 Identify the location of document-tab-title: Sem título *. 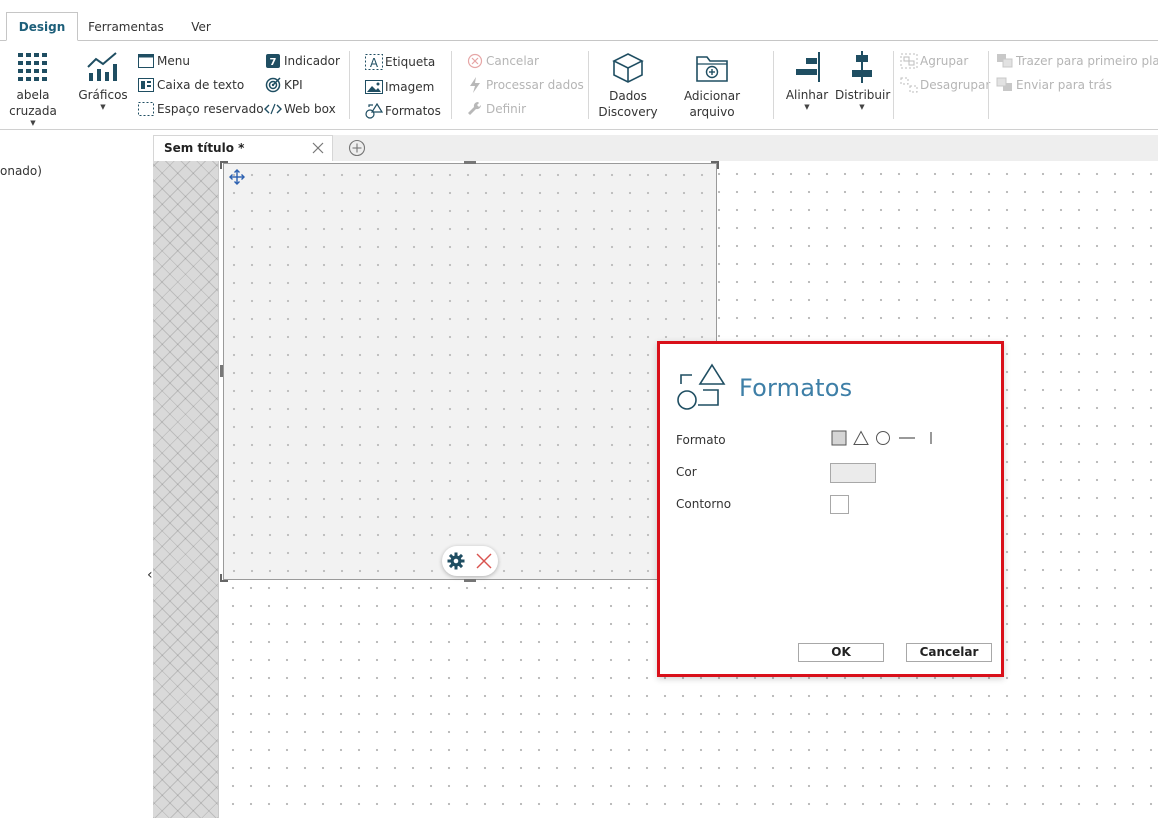
(204, 148).